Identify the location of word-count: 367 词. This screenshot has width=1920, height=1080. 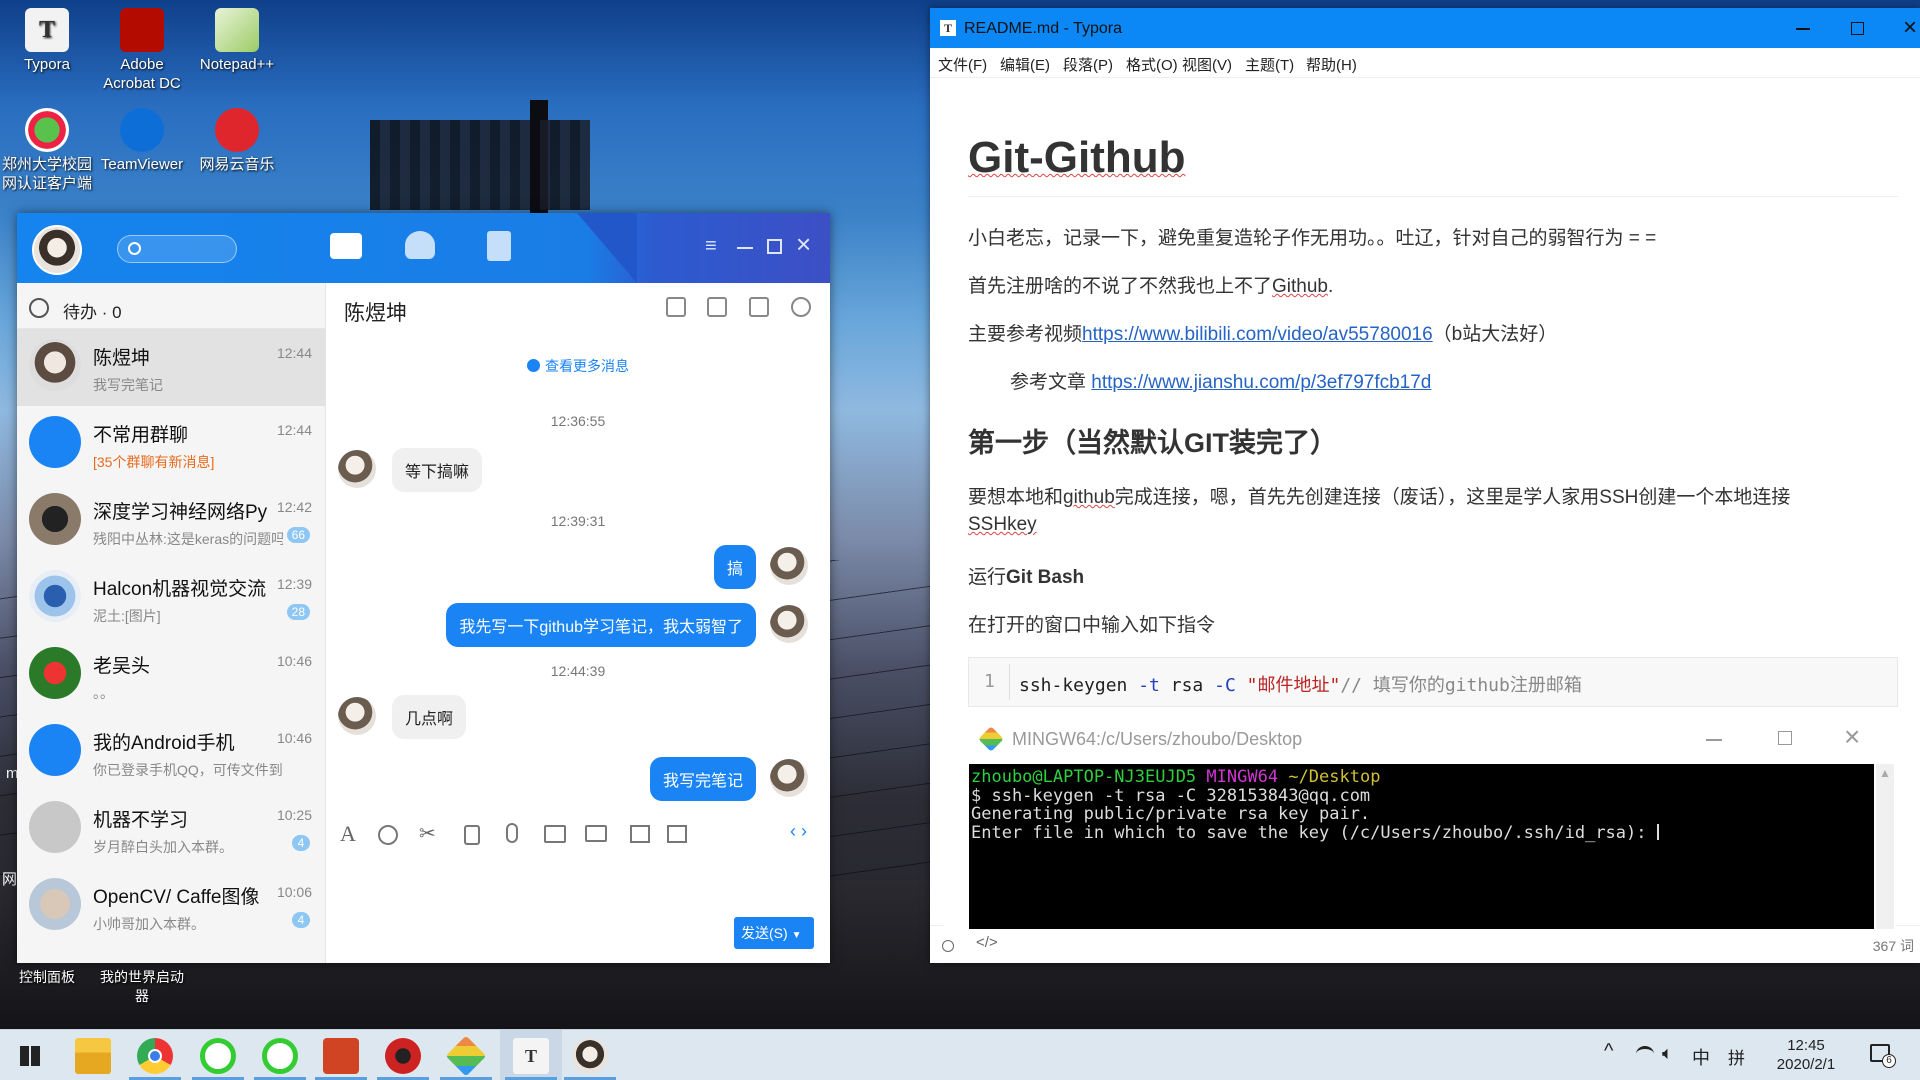
(1893, 946).